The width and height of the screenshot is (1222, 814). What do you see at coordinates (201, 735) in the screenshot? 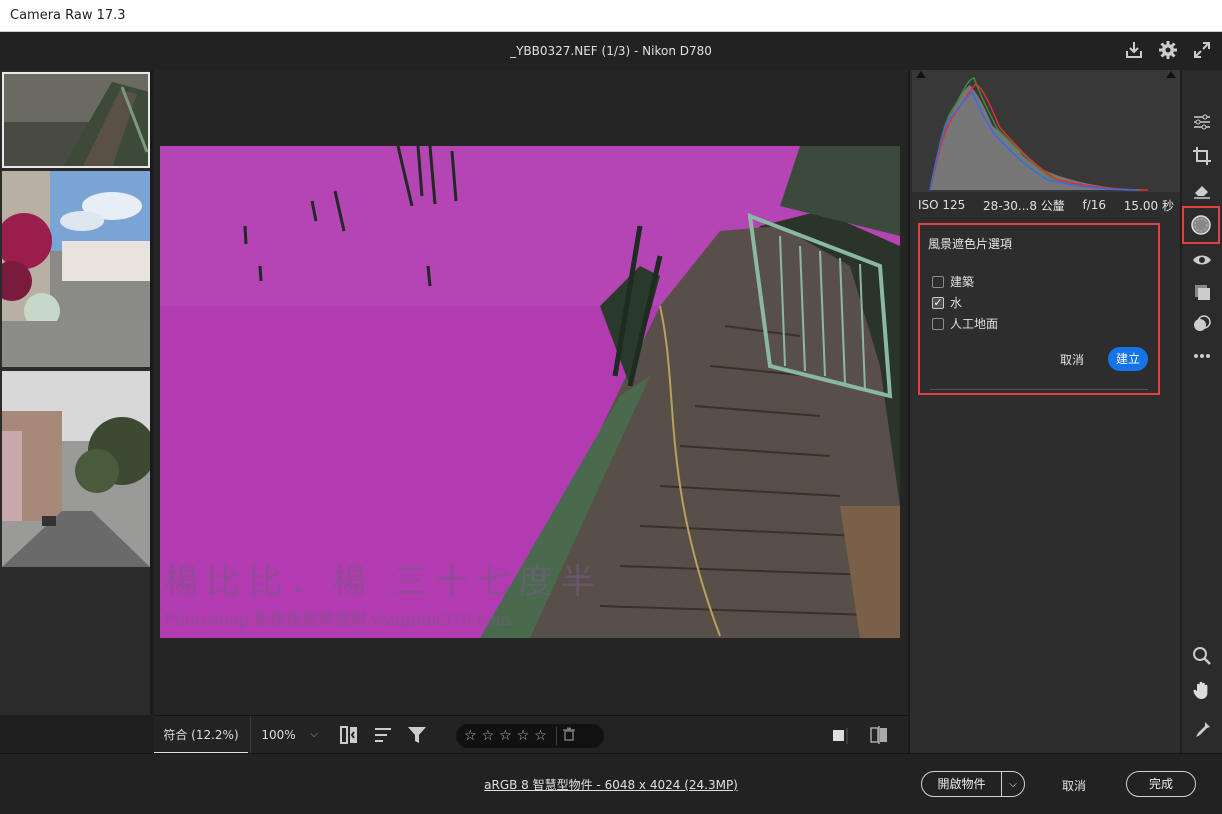
I see `zoom-fit-tab: 符合 (12.2%)` at bounding box center [201, 735].